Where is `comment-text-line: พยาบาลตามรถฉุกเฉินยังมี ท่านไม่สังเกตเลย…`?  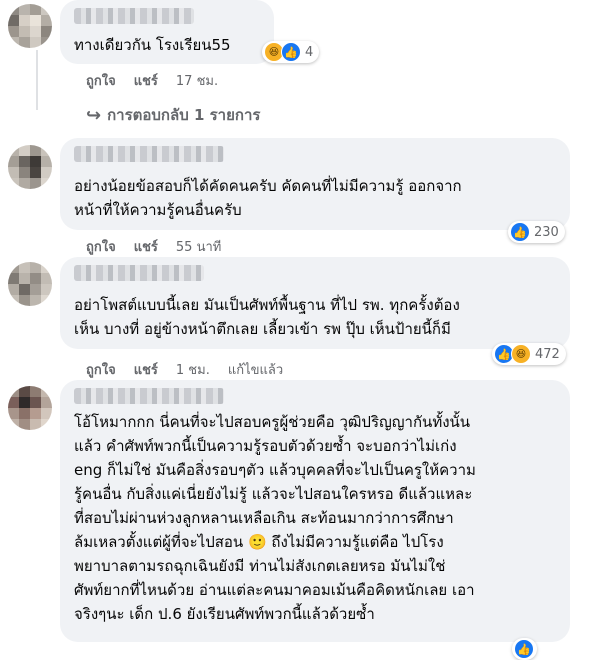
comment-text-line: พยาบาลตามรถฉุกเฉินยังมี ท่านไม่สังเกตเลย… is located at coordinates (260, 566).